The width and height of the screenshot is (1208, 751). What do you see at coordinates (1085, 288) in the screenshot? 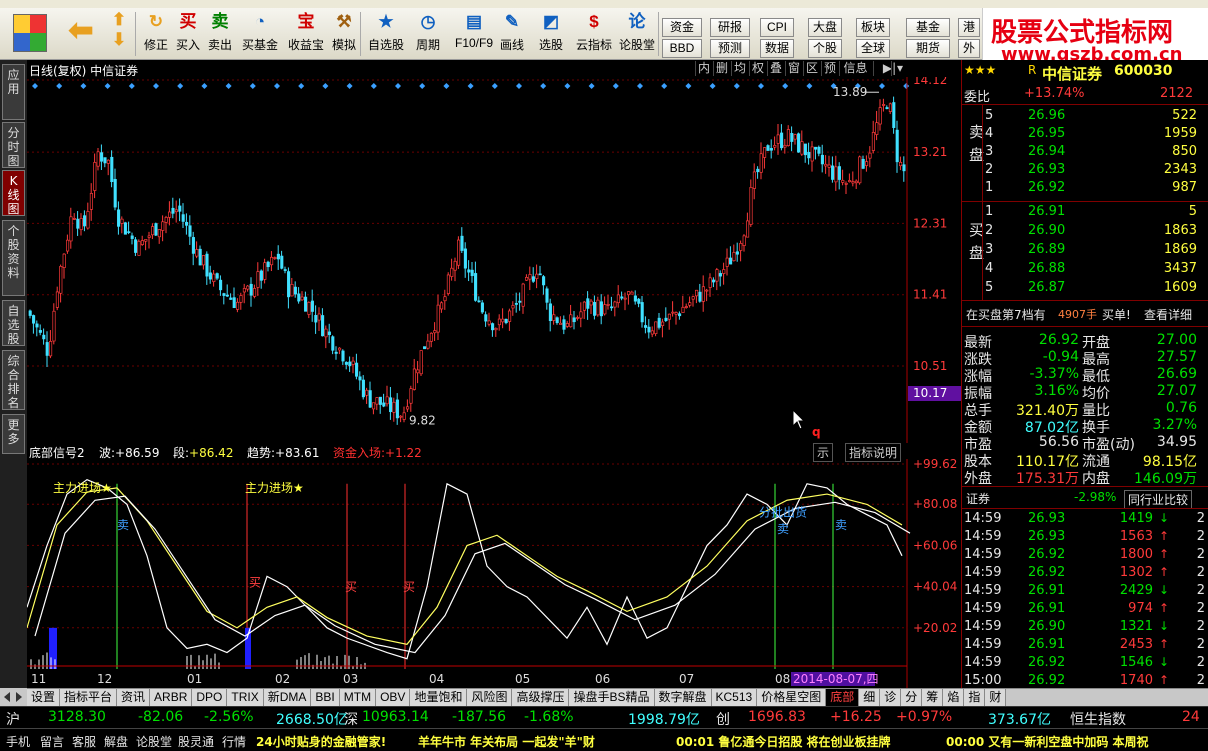
I see `bid-row: 5 26.87 1609` at bounding box center [1085, 288].